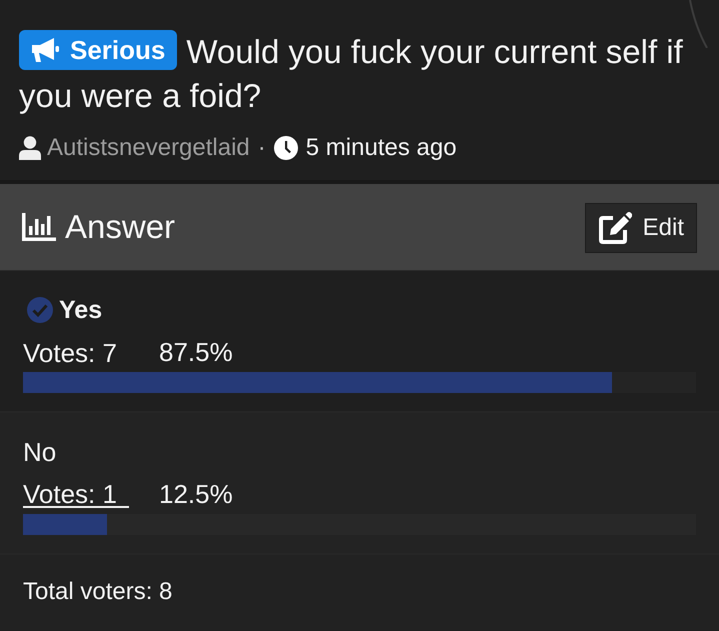  I want to click on vote-count: Votes: 1, so click(76, 495).